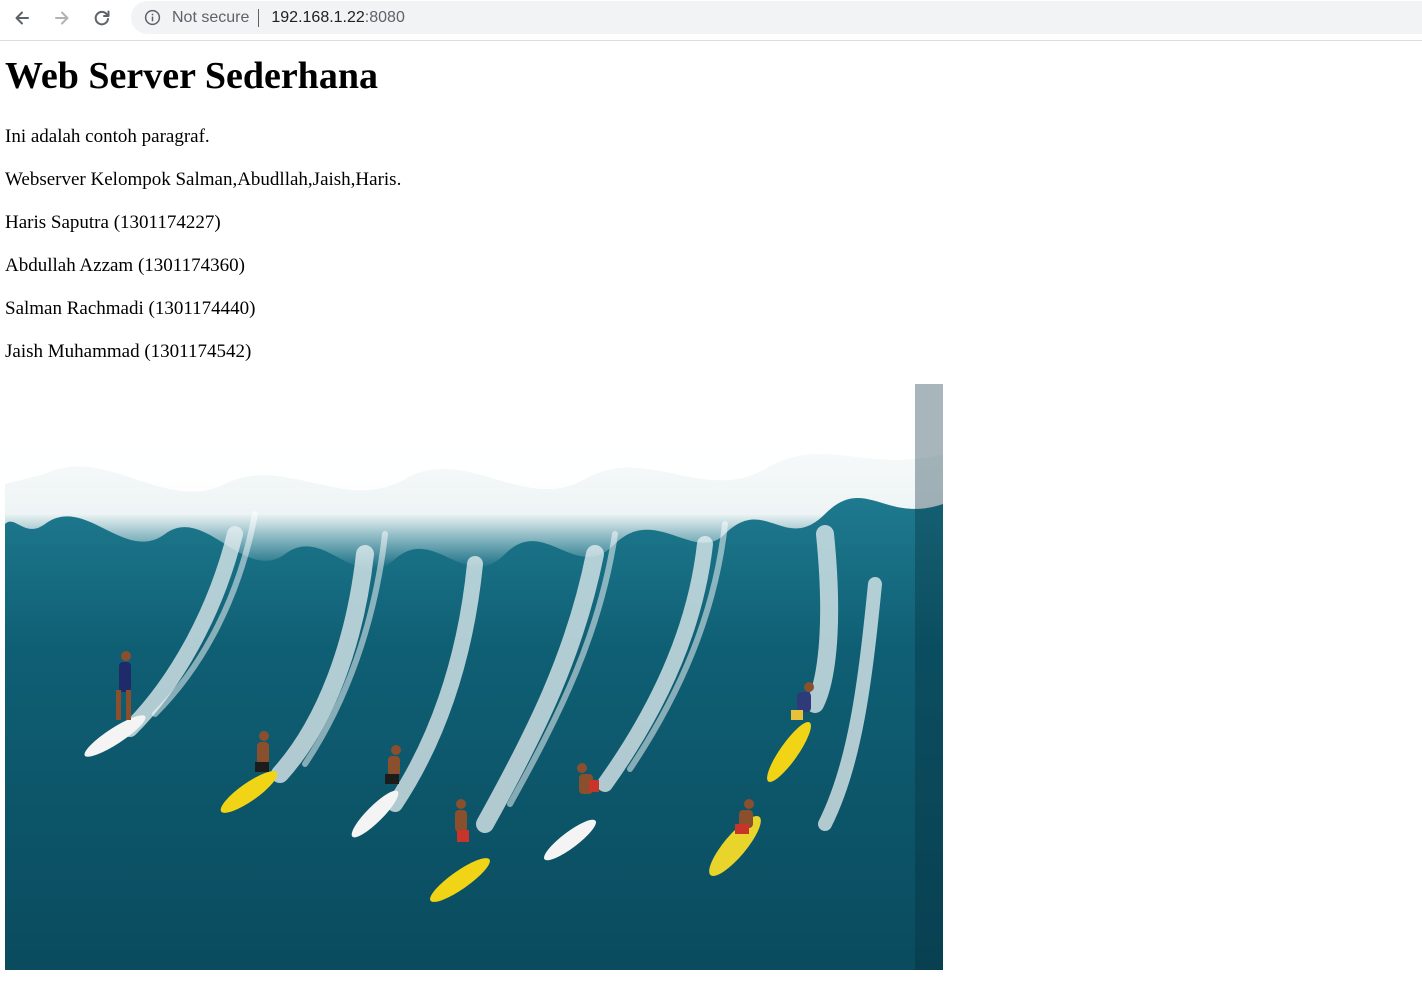 The image size is (1422, 987). I want to click on browser-toolbar: Not secure 192.168.1.22:8080, so click(711, 20).